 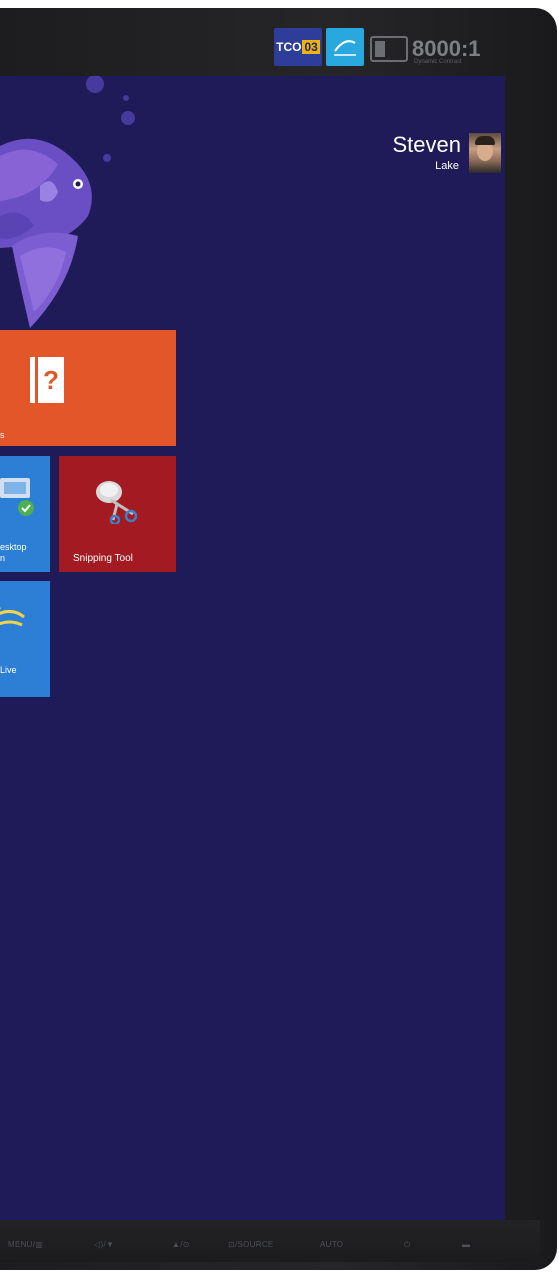 What do you see at coordinates (289, 47) in the screenshot?
I see `tco-label: TCO` at bounding box center [289, 47].